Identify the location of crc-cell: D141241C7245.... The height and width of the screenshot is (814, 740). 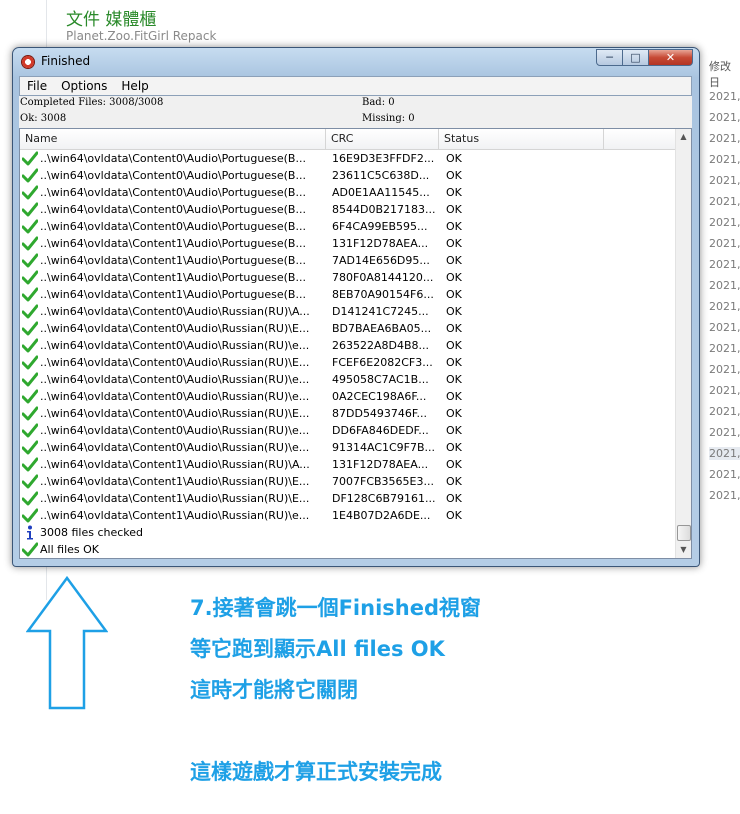
(380, 311).